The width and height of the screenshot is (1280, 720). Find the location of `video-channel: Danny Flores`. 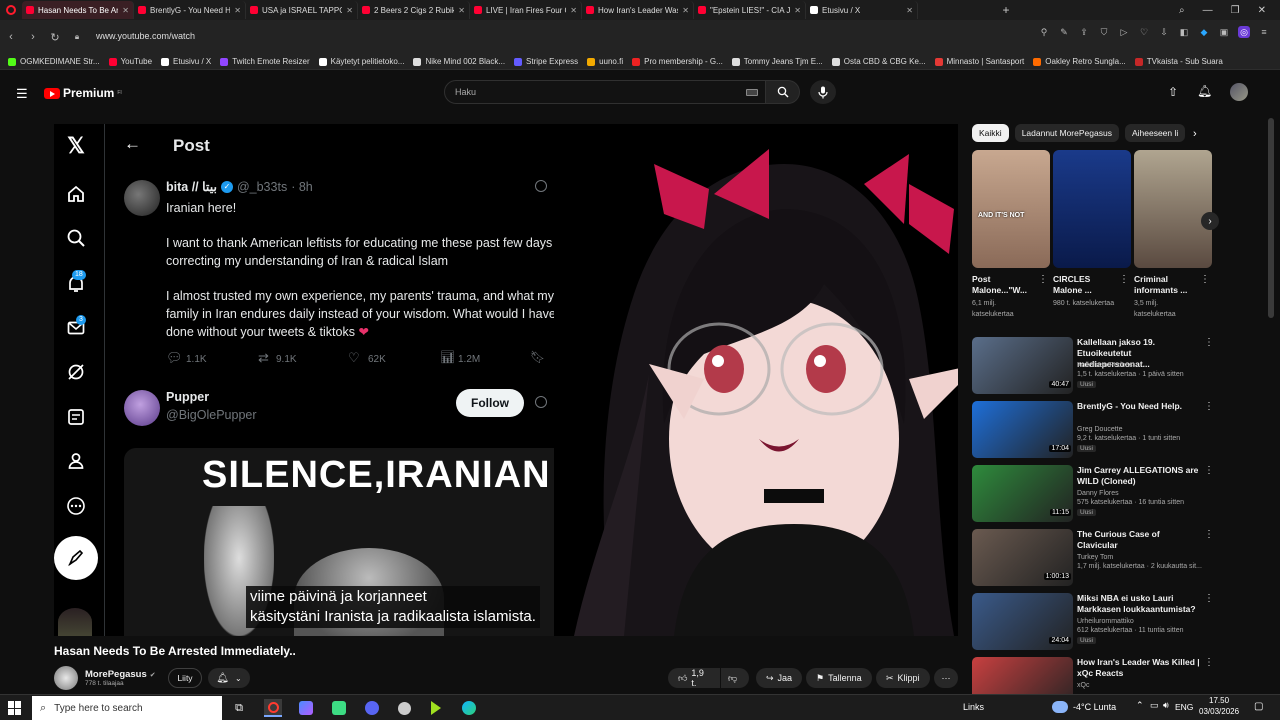

video-channel: Danny Flores is located at coordinates (1098, 493).